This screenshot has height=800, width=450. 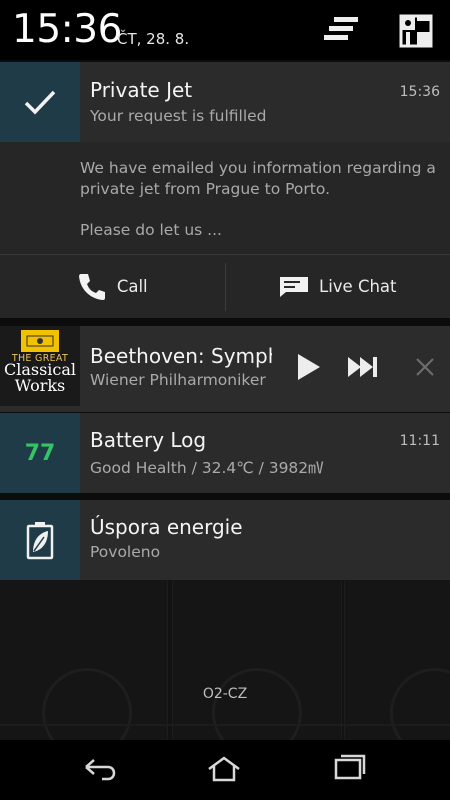 I want to click on notification-time: 11:11, so click(x=419, y=441).